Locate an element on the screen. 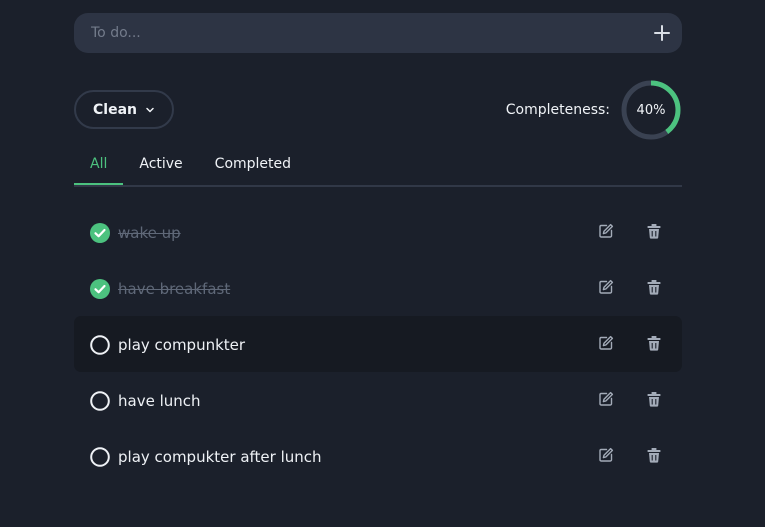 Image resolution: width=765 pixels, height=527 pixels. completeness-label: Completeness: is located at coordinates (557, 110).